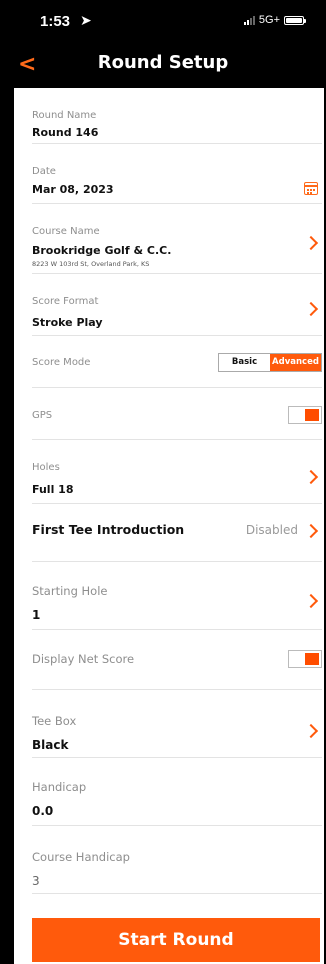 The image size is (326, 964). Describe the element at coordinates (271, 530) in the screenshot. I see `first-tee-value: Disabled` at that location.